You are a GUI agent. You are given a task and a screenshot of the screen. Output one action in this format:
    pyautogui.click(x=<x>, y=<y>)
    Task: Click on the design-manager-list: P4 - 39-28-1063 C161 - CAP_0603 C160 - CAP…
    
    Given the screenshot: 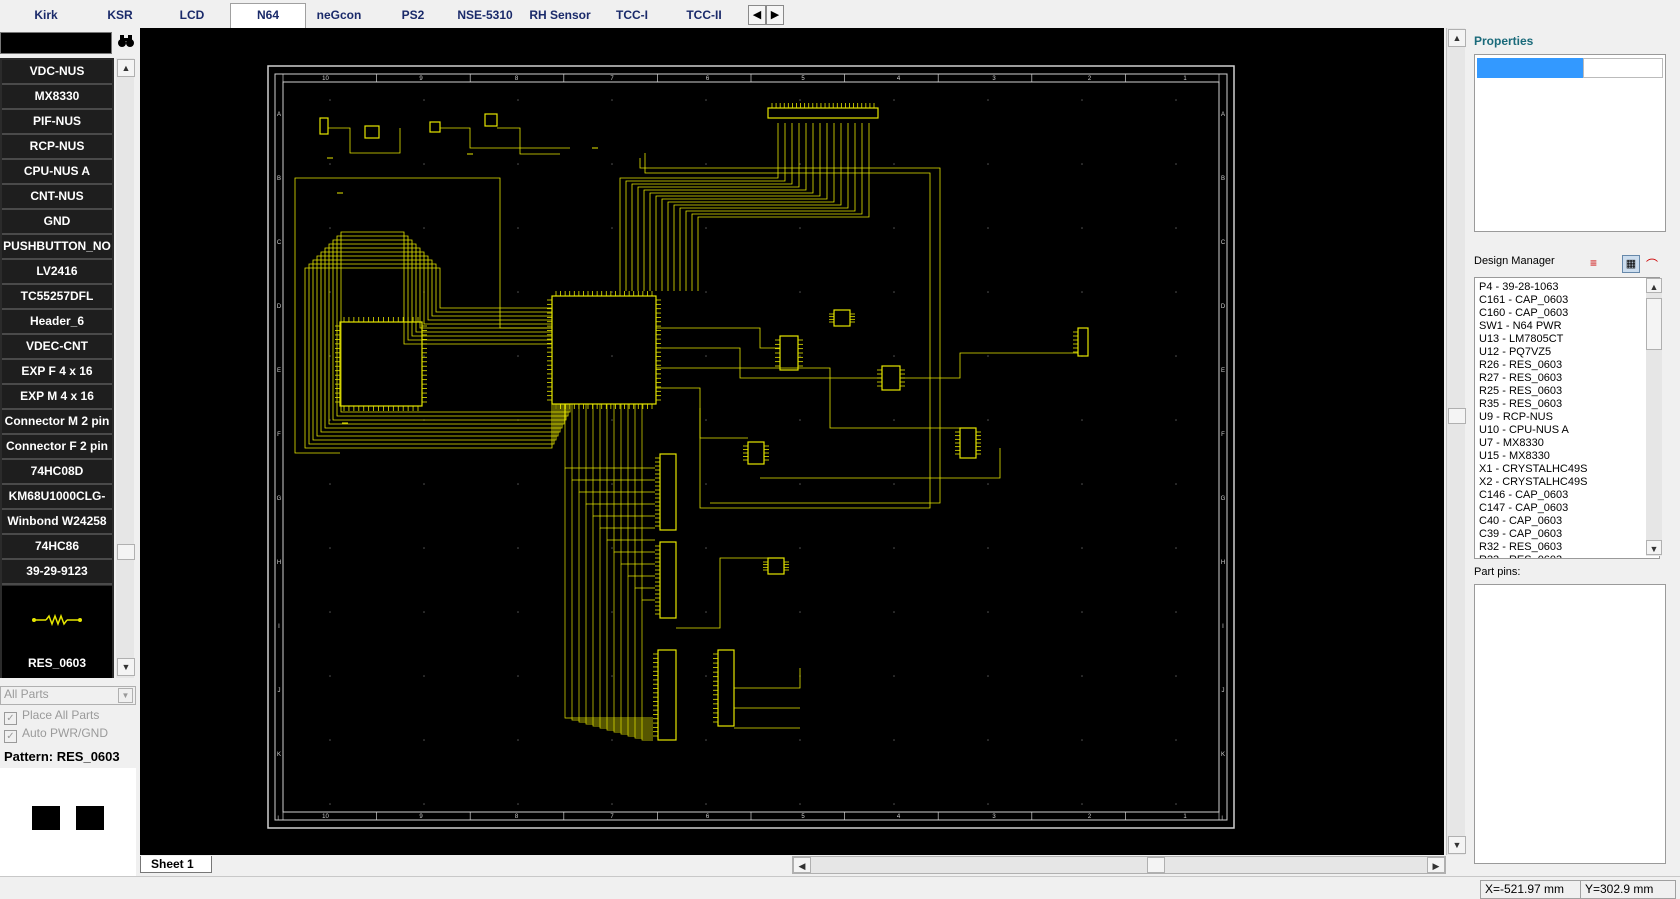 What is the action you would take?
    pyautogui.click(x=1567, y=418)
    